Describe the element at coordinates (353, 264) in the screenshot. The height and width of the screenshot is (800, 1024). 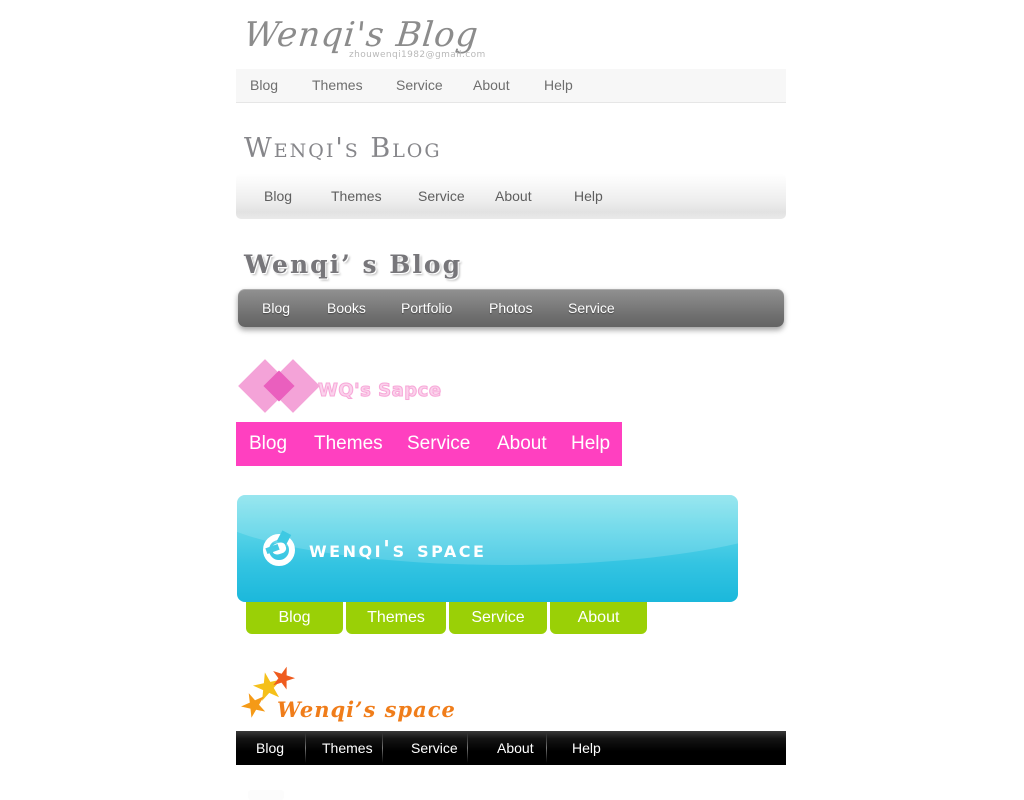
I see `site-title-3: Wenqi’ s Blog` at that location.